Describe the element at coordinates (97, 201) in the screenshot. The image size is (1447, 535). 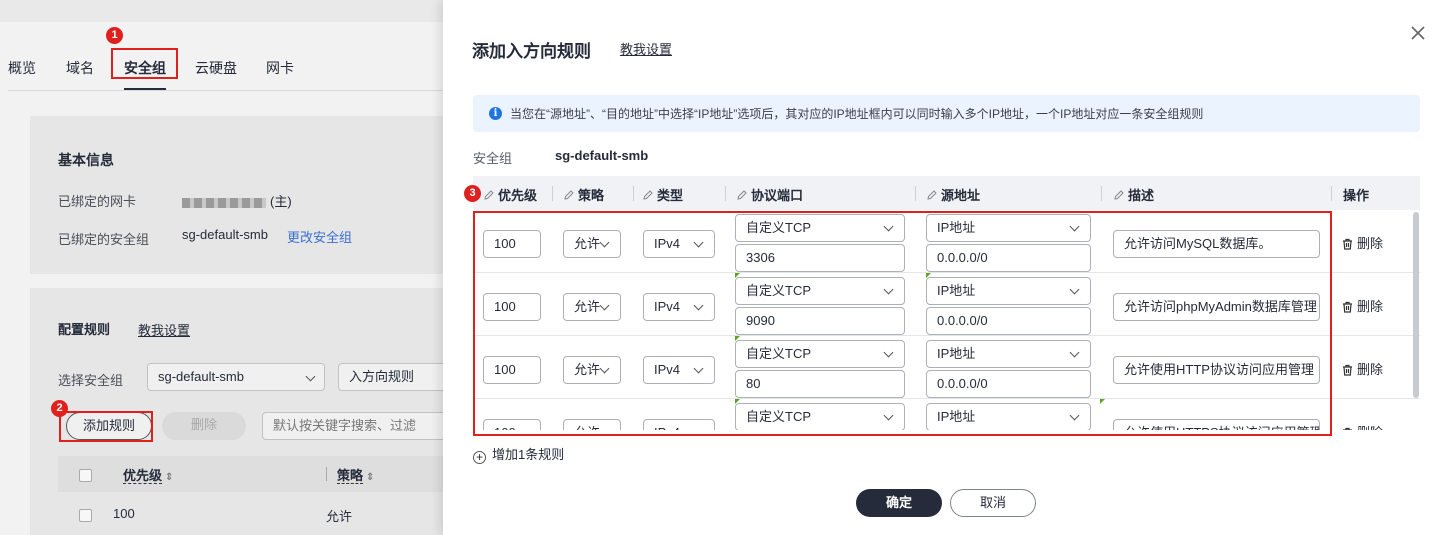
I see `bound-nic-label: 已绑定的网卡` at that location.